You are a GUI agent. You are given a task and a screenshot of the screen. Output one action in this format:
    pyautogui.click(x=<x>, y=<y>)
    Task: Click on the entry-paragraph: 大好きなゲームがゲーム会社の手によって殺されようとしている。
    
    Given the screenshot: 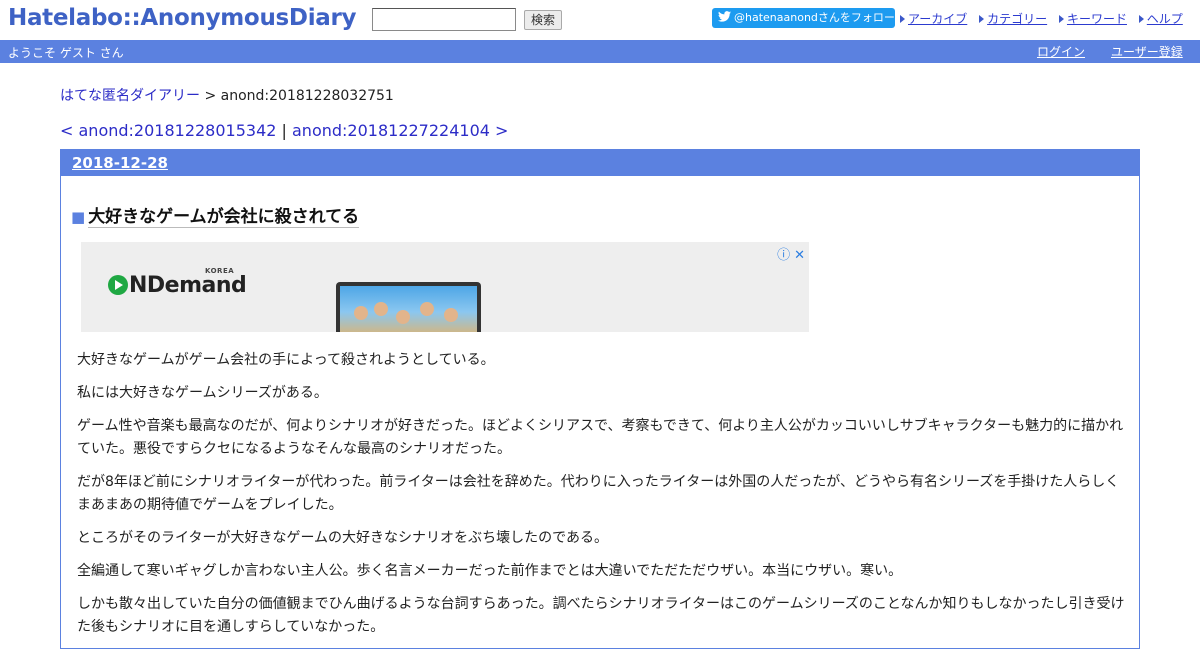 What is the action you would take?
    pyautogui.click(x=286, y=360)
    